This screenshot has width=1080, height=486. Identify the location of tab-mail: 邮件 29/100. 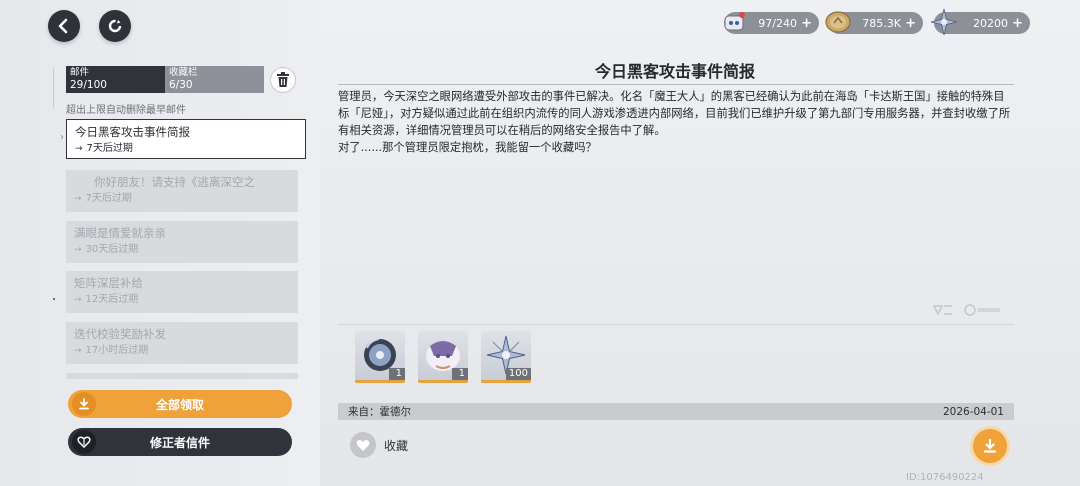
(115, 79).